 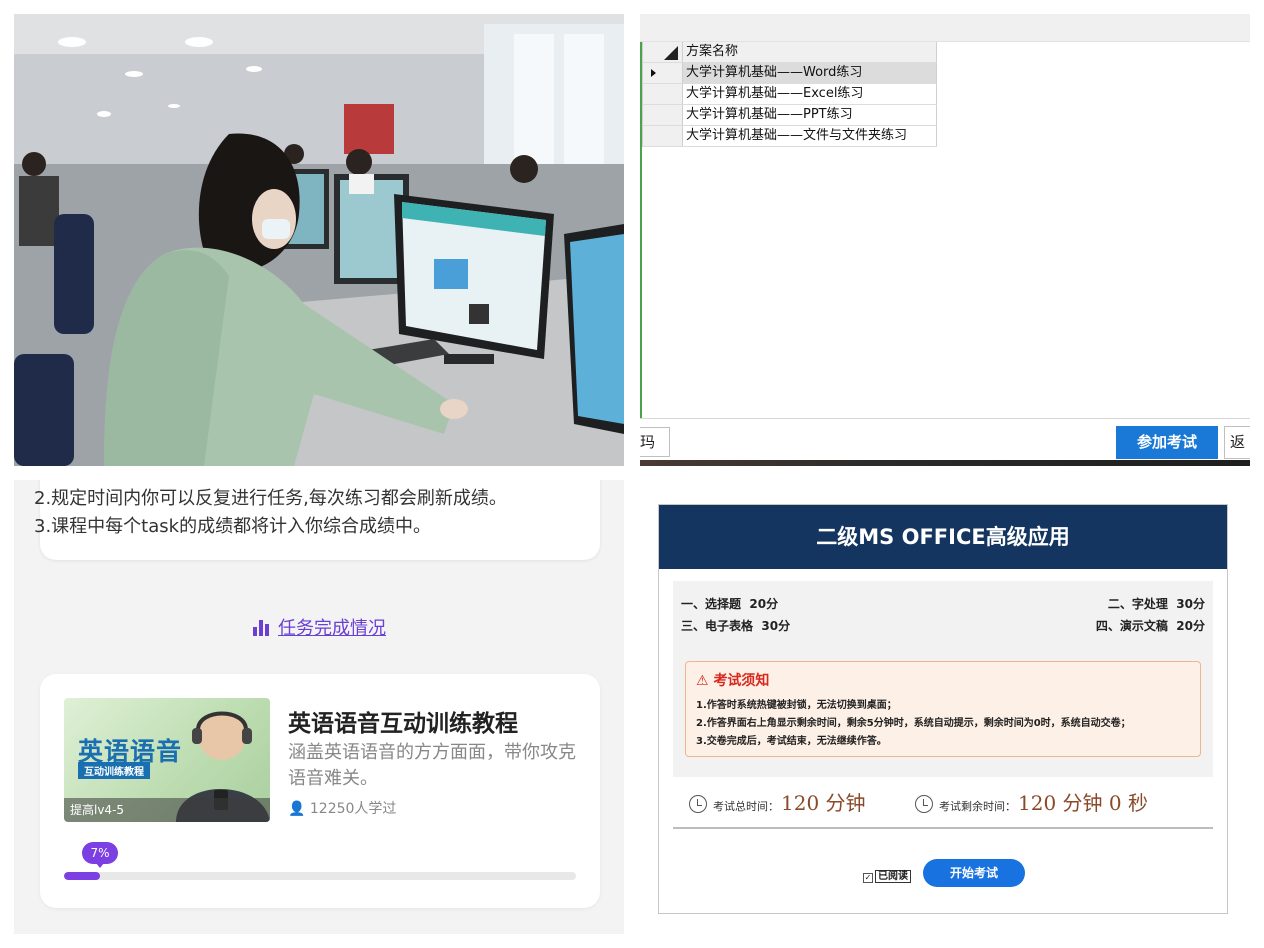 I want to click on taskbar-strip, so click(x=945, y=463).